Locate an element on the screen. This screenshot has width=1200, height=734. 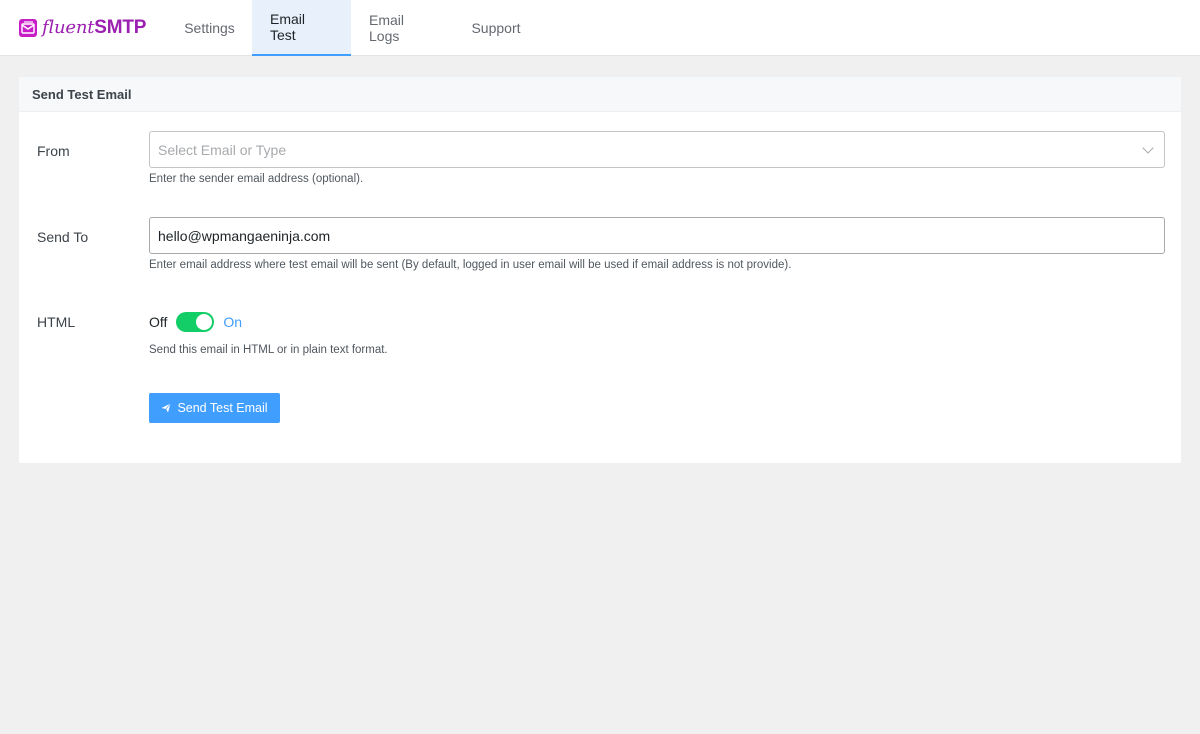
switch-on-label: On is located at coordinates (232, 322).